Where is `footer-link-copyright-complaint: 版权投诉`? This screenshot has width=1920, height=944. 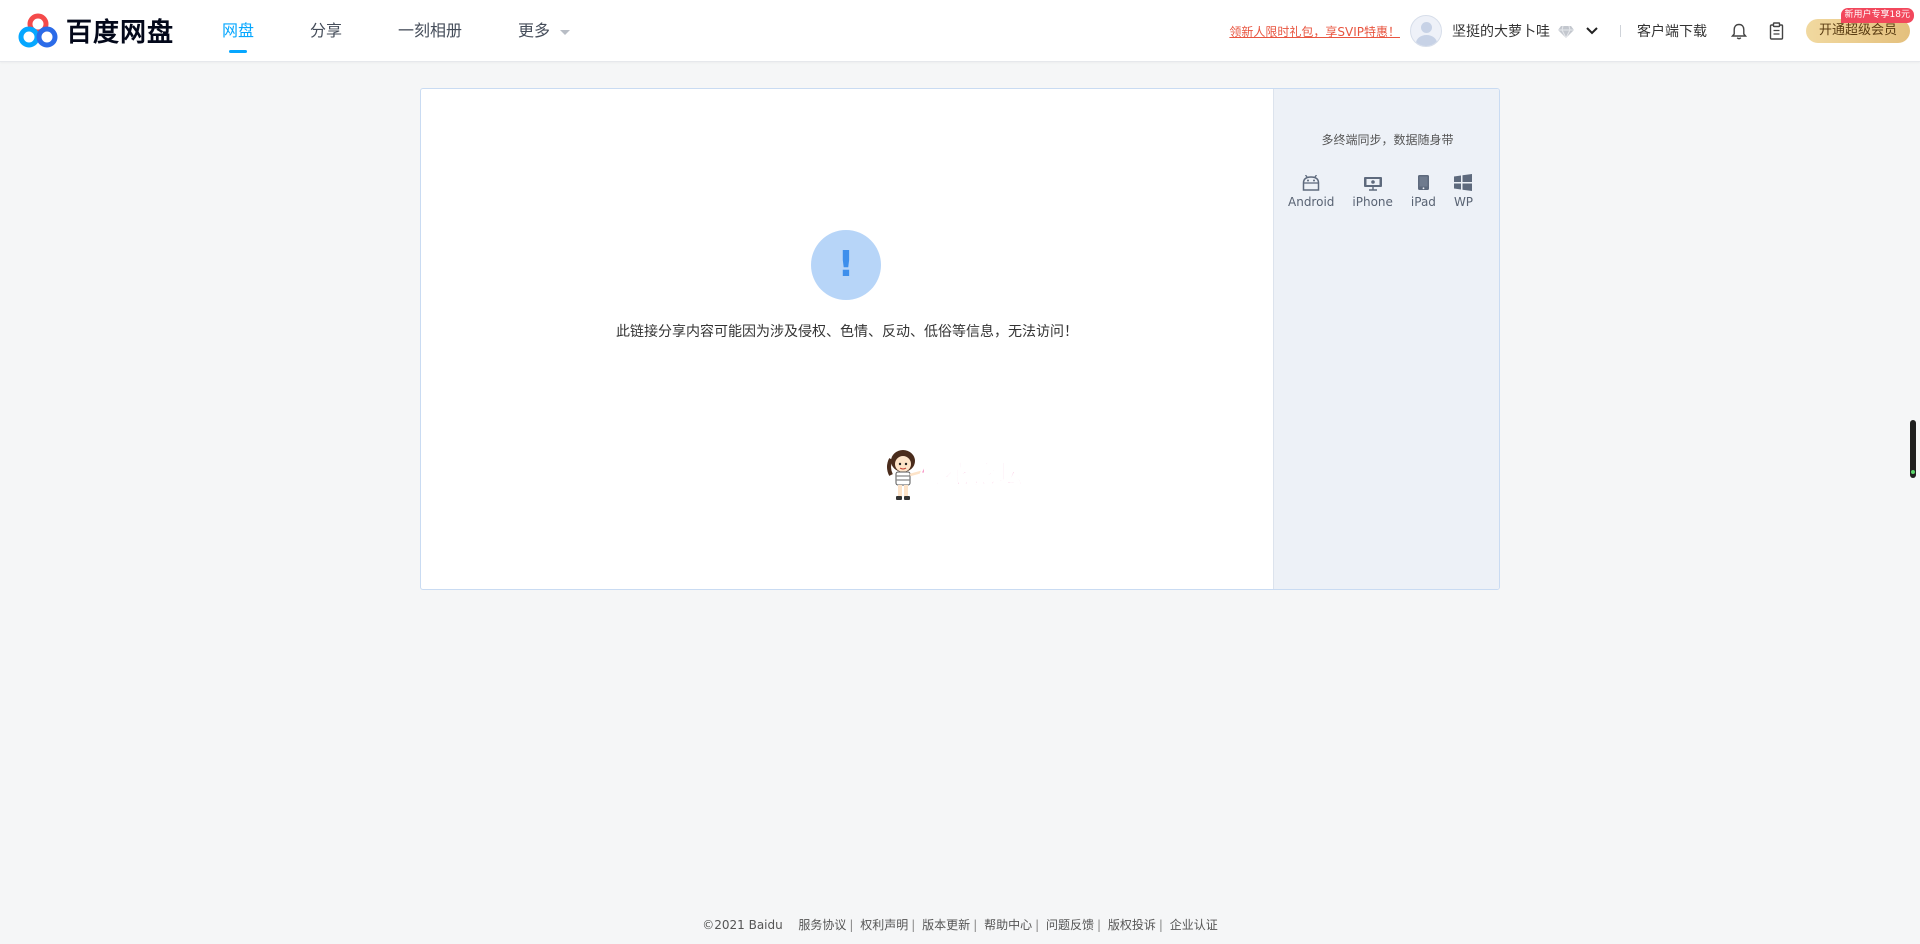
footer-link-copyright-complaint: 版权投诉 is located at coordinates (1132, 925).